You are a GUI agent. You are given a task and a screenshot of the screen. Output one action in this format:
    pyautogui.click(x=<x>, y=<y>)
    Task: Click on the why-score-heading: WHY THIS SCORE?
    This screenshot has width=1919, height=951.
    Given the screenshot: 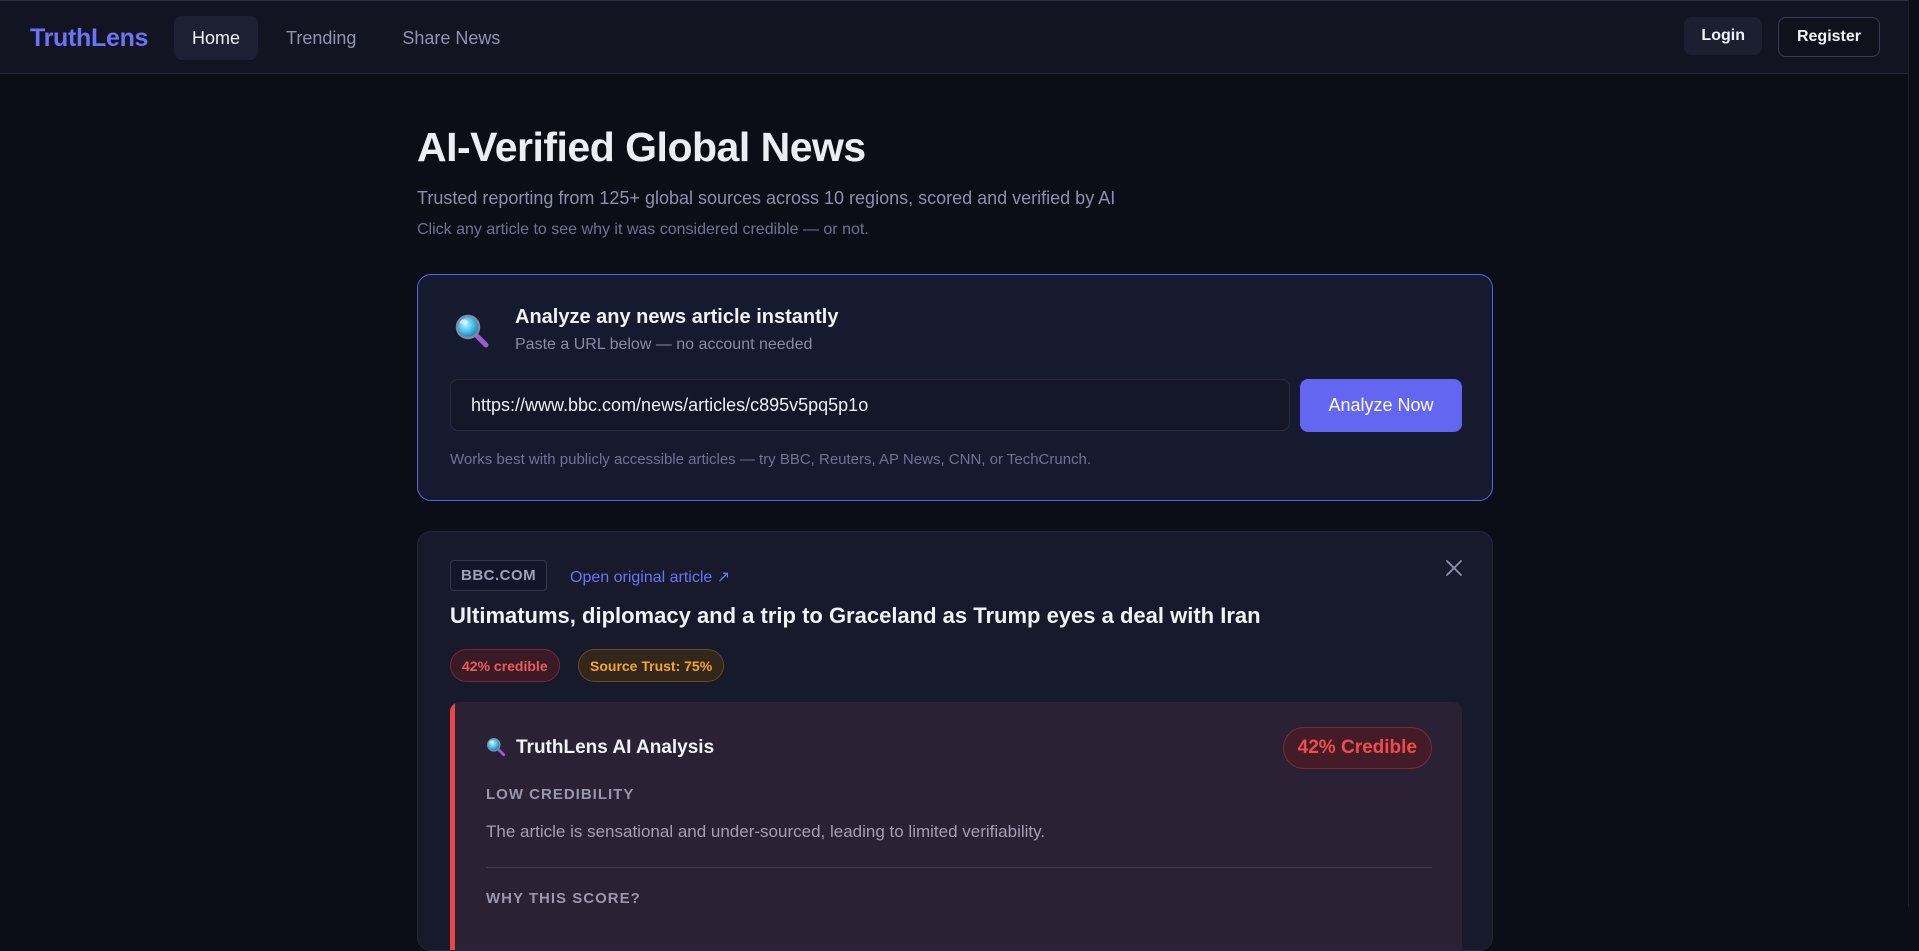 What is the action you would take?
    pyautogui.click(x=563, y=898)
    